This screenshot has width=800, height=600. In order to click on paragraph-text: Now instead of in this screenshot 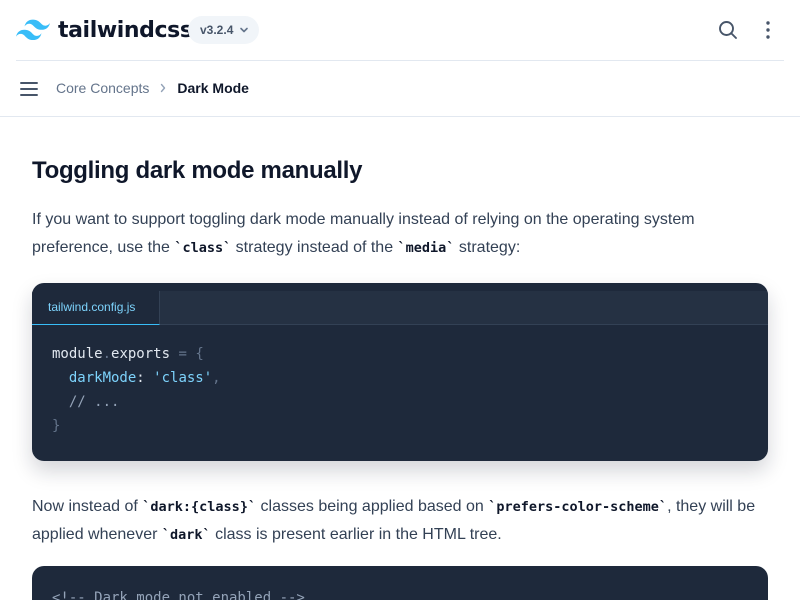, I will do `click(87, 506)`.